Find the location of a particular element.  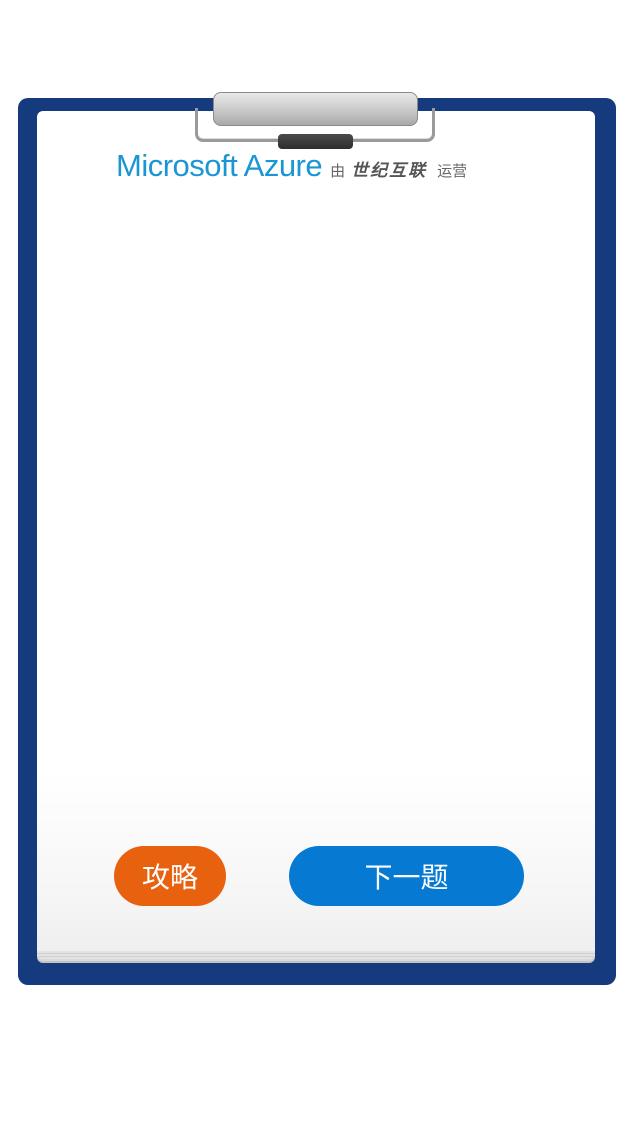

guide-button: 攻略 is located at coordinates (170, 876).